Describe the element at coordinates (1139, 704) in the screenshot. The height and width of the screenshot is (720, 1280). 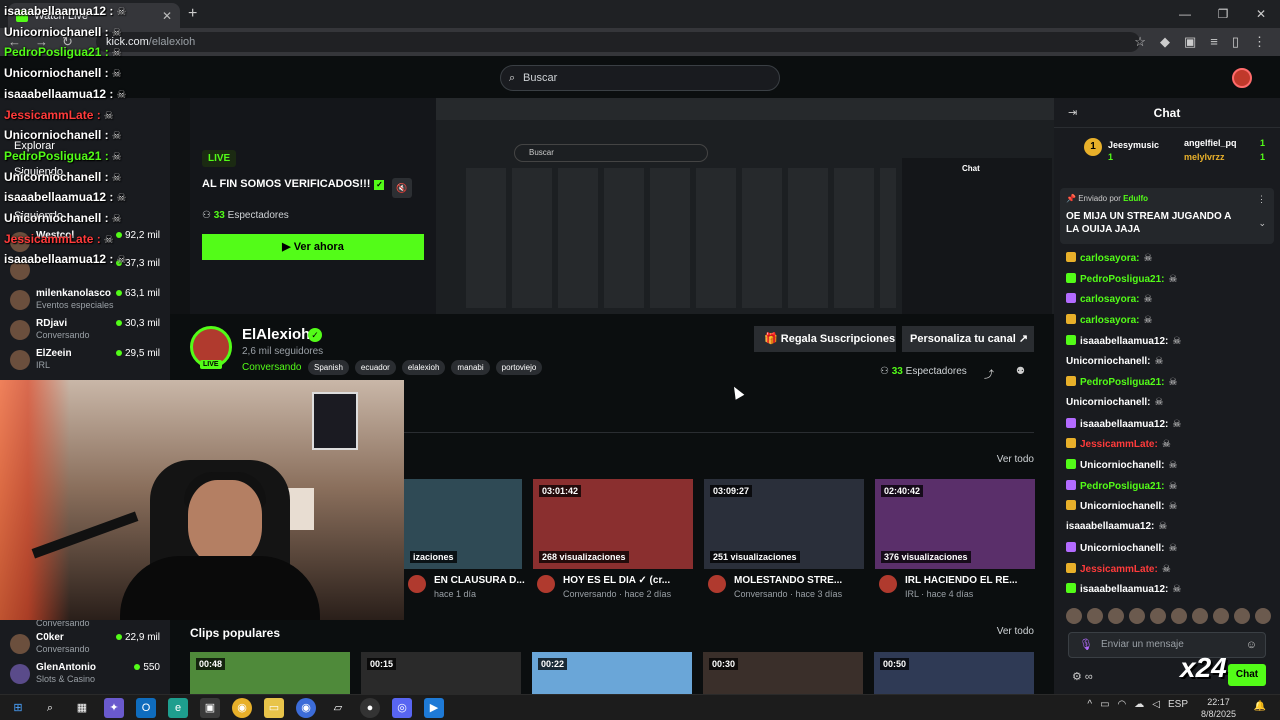
I see `cloud-icon: ☁` at that location.